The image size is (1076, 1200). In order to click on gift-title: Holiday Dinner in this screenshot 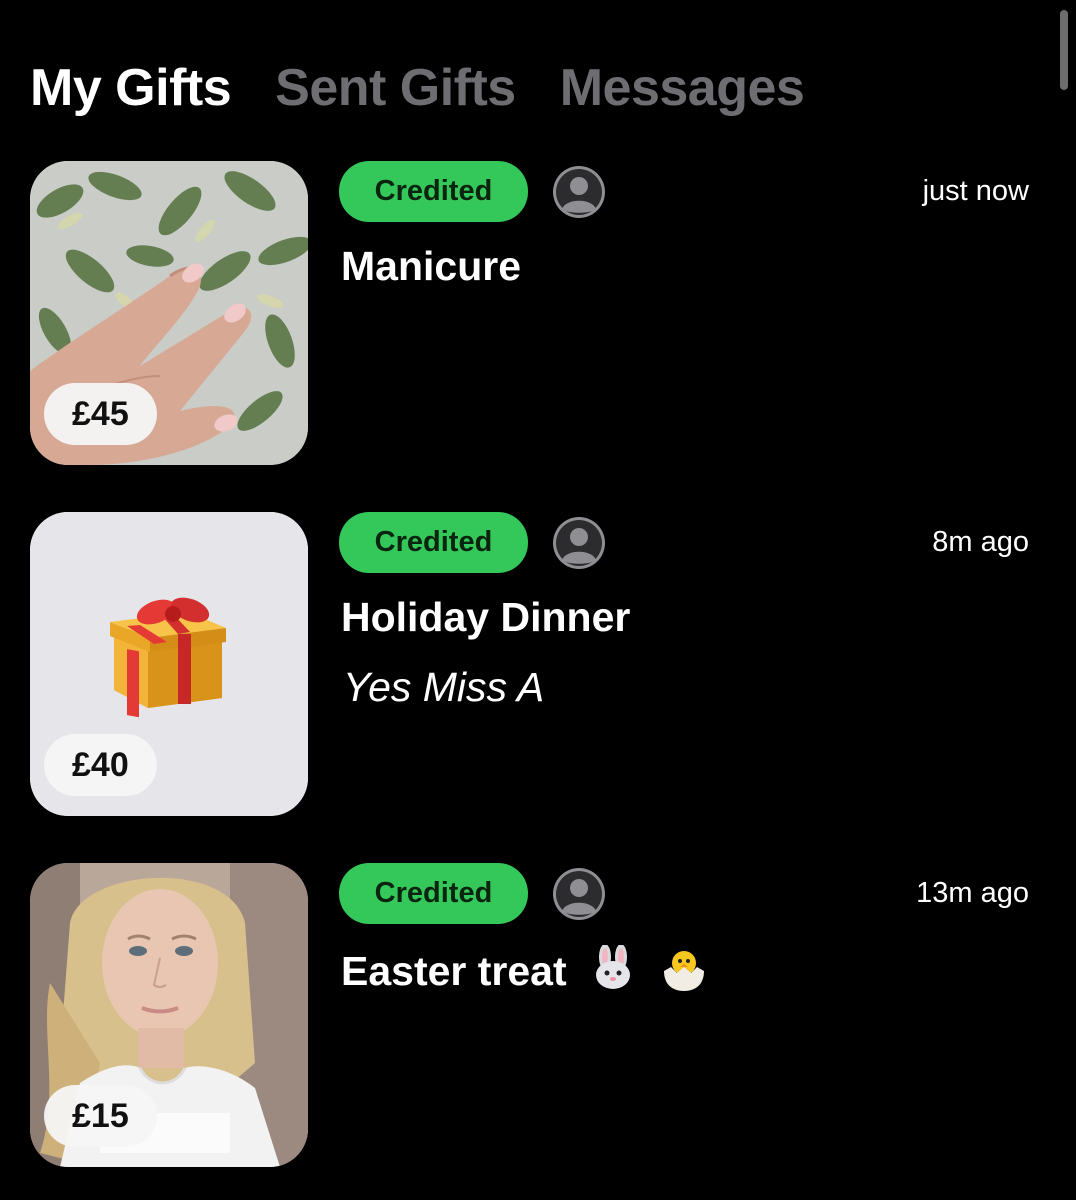, I will do `click(486, 617)`.